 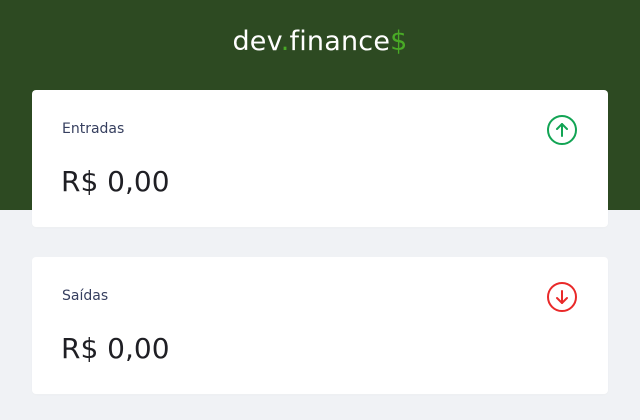 What do you see at coordinates (93, 129) in the screenshot?
I see `income-card-label: Entradas` at bounding box center [93, 129].